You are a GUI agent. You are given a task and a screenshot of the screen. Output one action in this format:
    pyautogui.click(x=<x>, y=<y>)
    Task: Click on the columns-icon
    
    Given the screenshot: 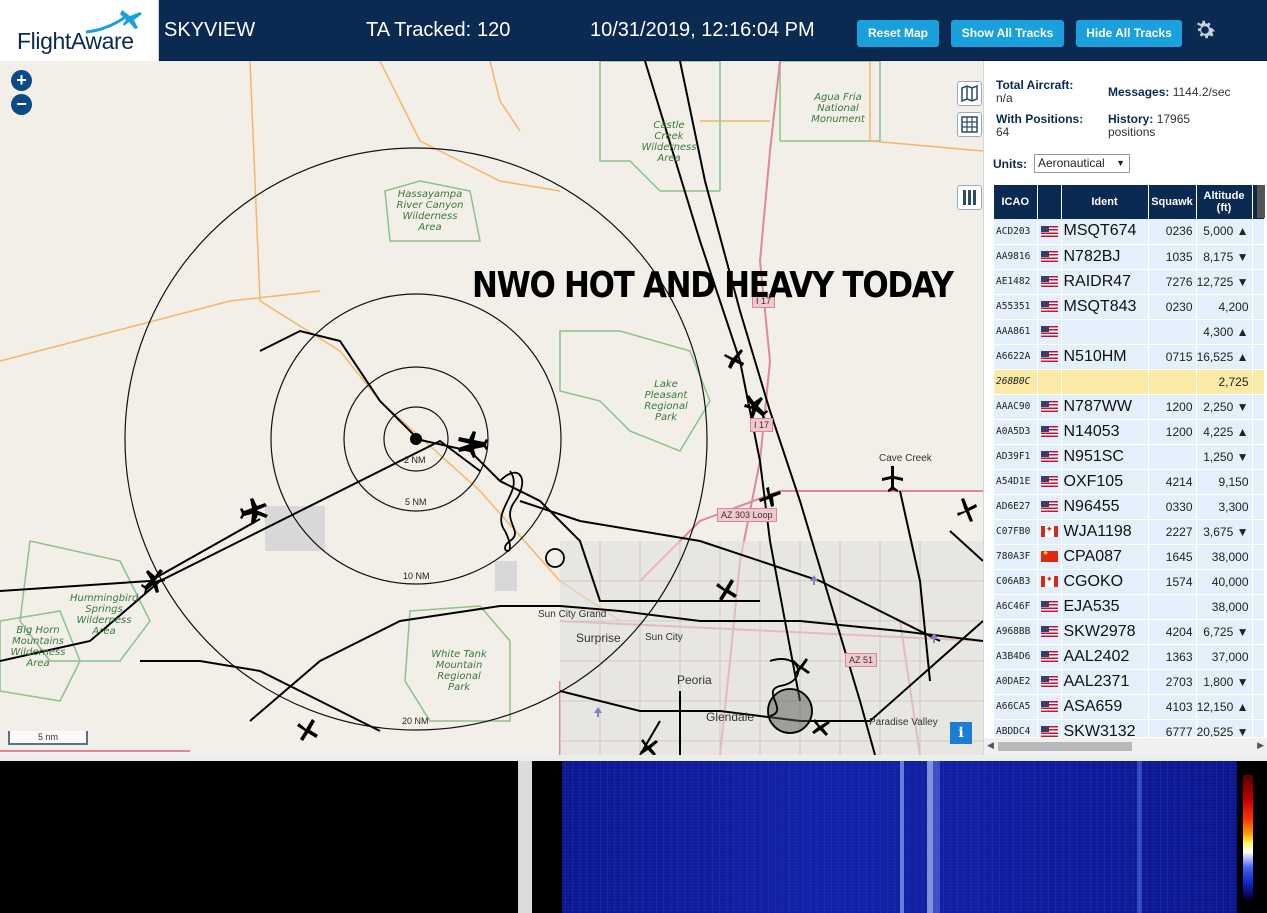 What is the action you would take?
    pyautogui.click(x=969, y=197)
    